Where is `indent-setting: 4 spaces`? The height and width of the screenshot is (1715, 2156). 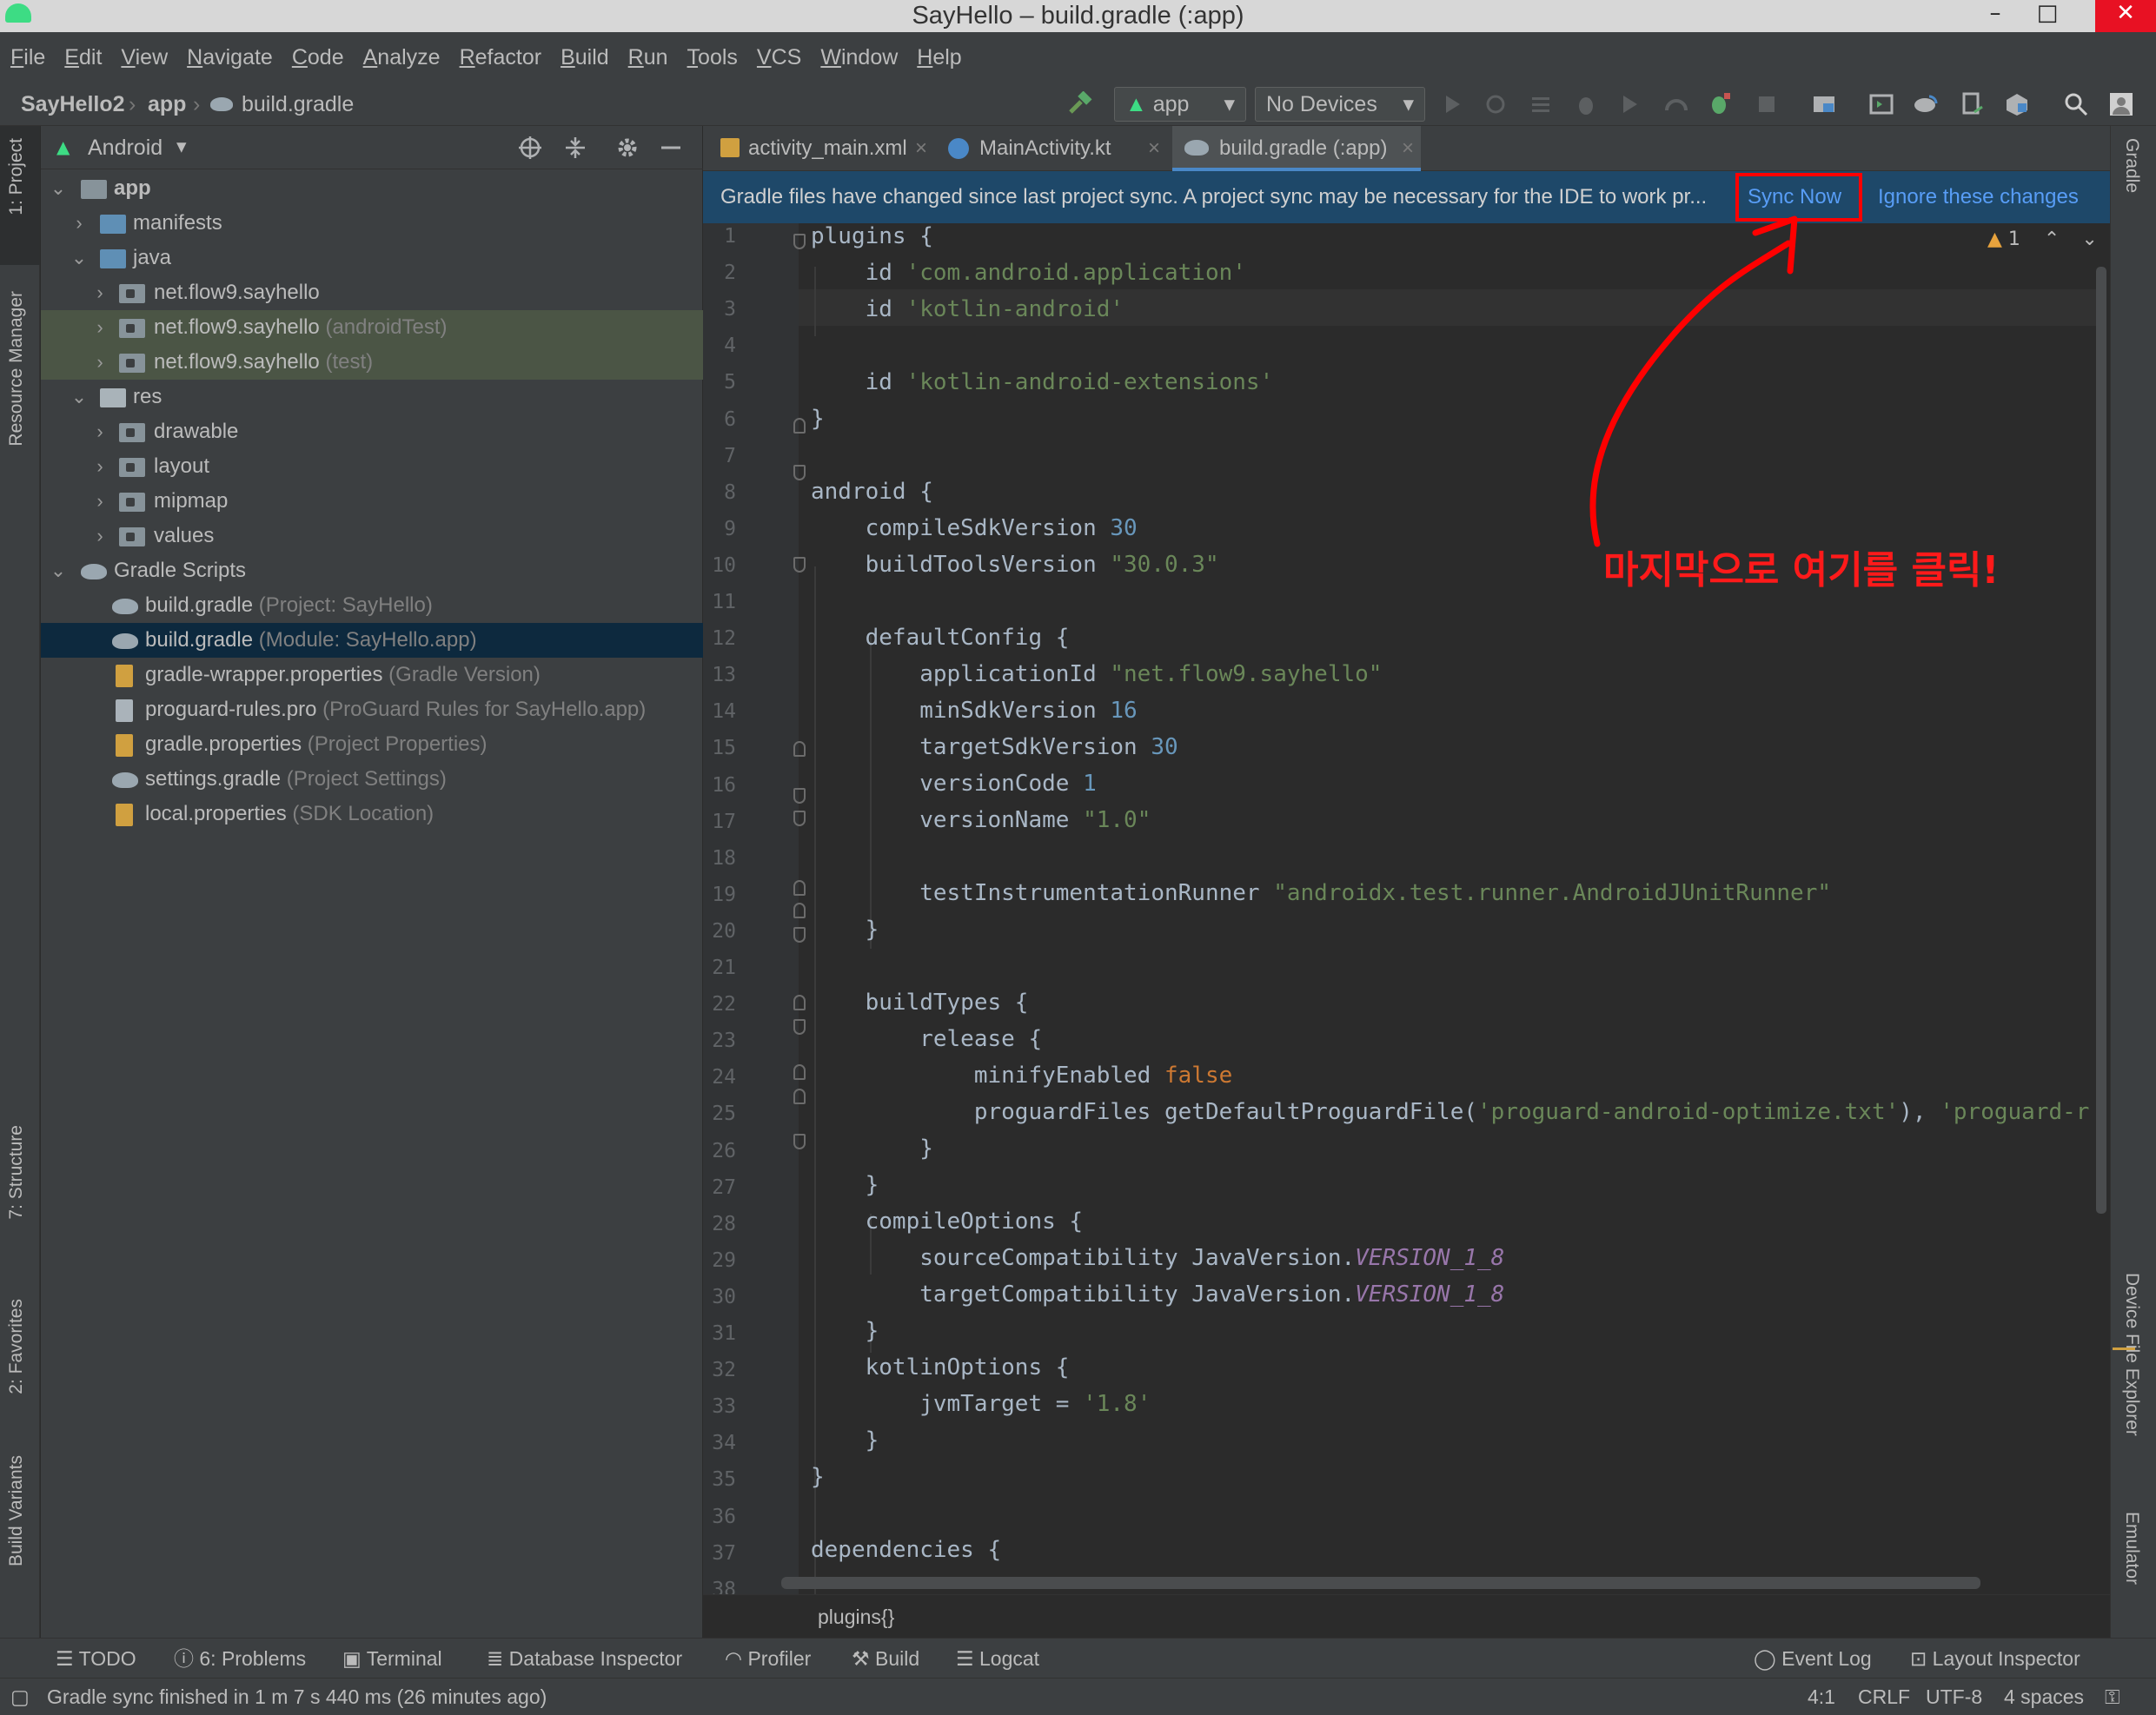
indent-setting: 4 spaces is located at coordinates (2044, 1697).